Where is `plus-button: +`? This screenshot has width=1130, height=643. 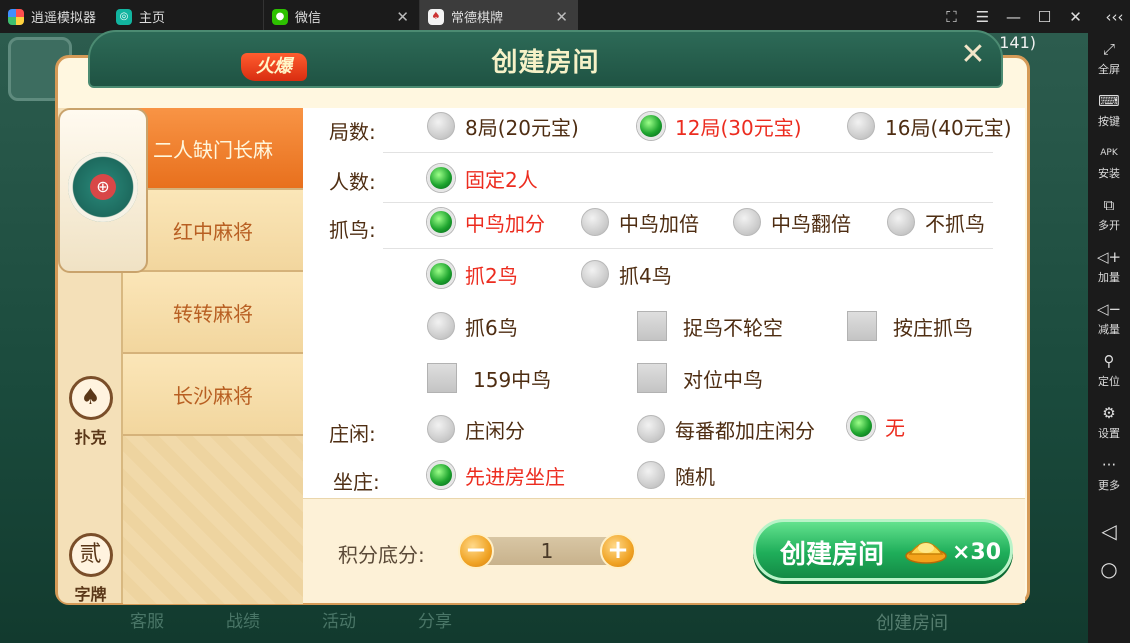
plus-button: + is located at coordinates (618, 551).